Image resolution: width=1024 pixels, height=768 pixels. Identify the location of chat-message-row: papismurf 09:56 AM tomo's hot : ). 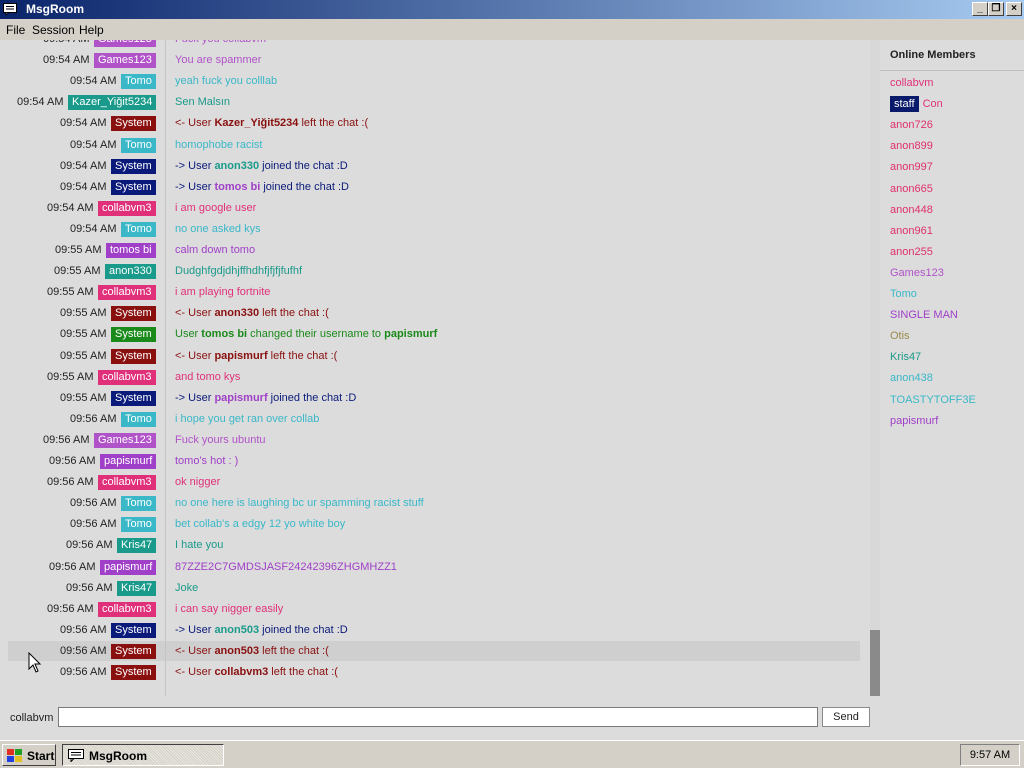
(434, 461).